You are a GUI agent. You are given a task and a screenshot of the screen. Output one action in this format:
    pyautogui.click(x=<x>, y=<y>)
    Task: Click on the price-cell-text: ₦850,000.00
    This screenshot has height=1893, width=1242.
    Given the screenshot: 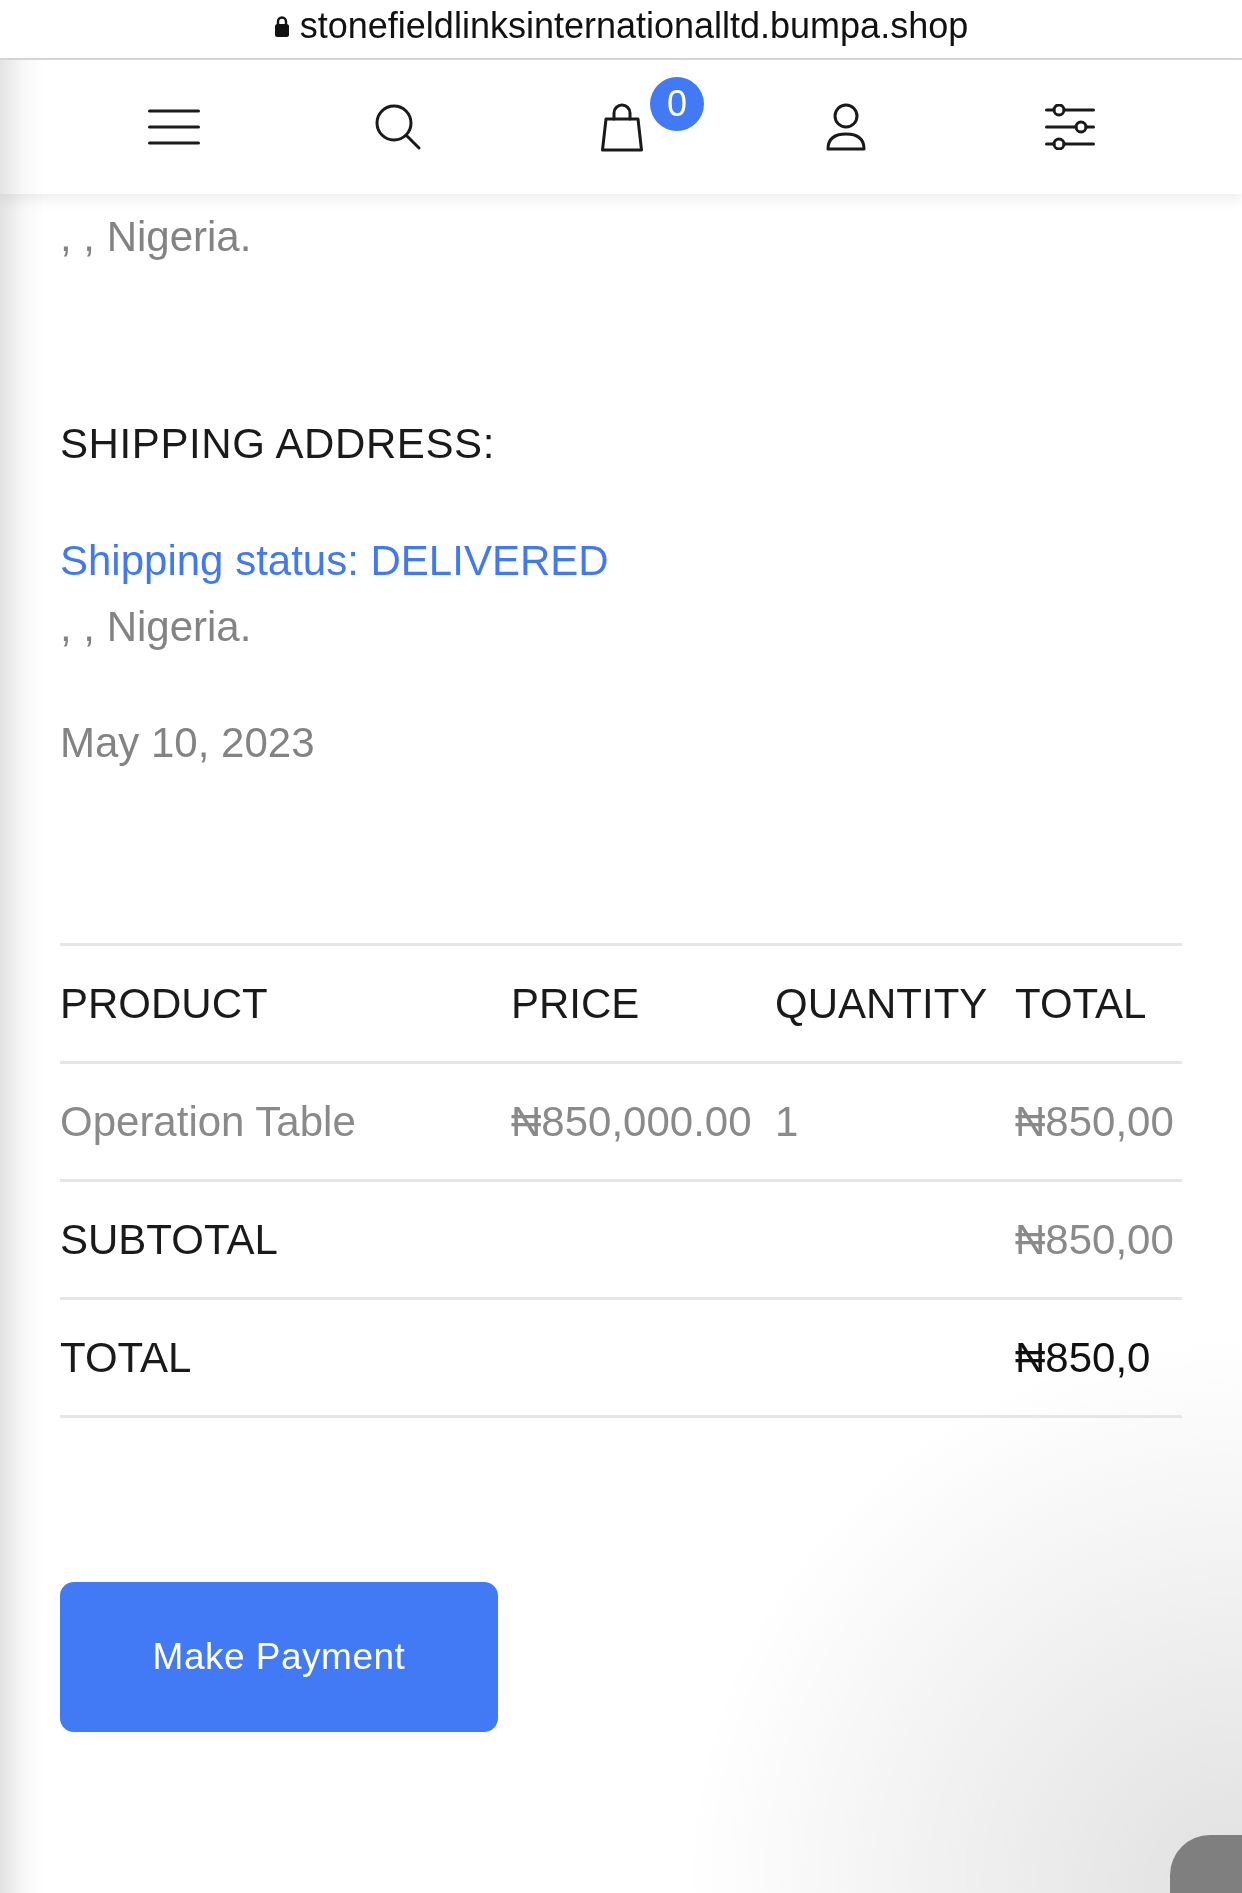 What is the action you would take?
    pyautogui.click(x=632, y=1121)
    